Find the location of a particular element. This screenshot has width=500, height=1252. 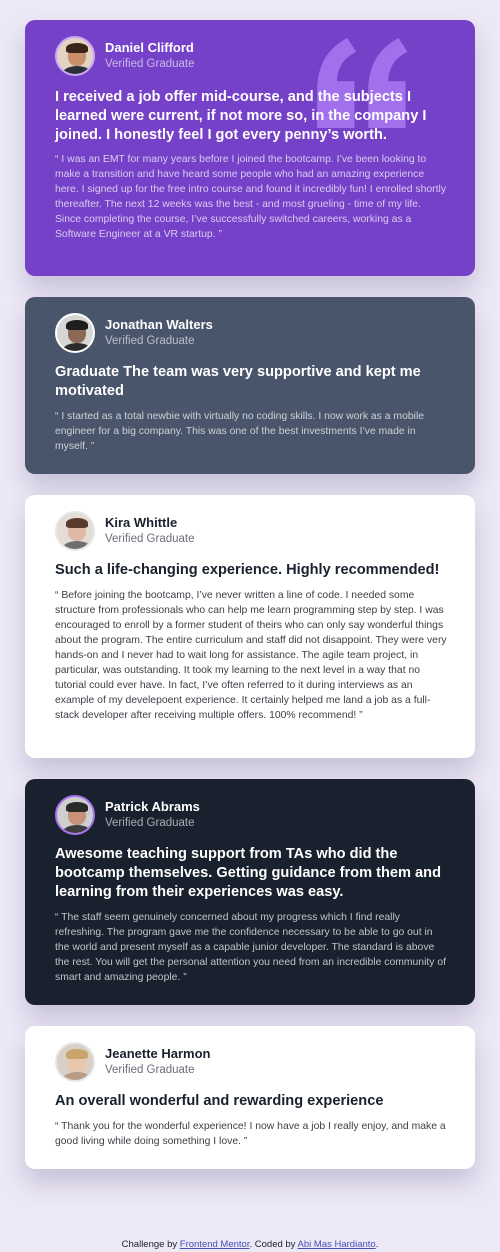

frontend-mentor-link: Frontend Mentor is located at coordinates (215, 1244).